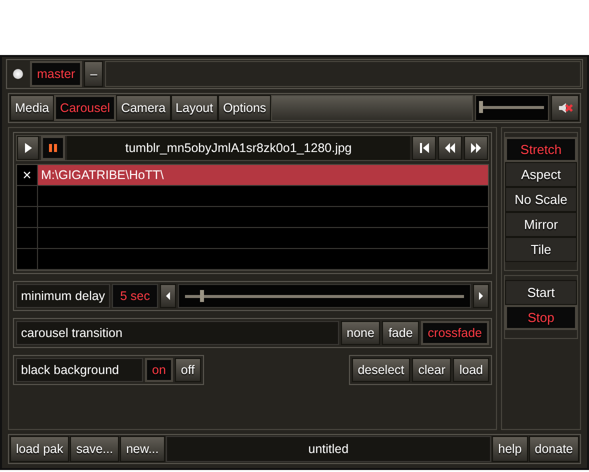 The height and width of the screenshot is (472, 589). I want to click on delay-value: 5 sec, so click(135, 296).